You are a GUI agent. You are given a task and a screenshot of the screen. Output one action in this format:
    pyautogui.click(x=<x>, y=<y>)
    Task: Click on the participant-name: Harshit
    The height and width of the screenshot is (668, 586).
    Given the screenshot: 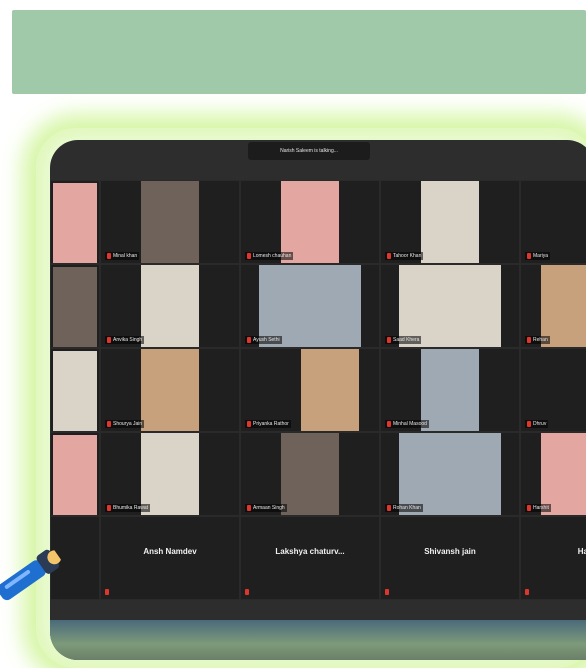 What is the action you would take?
    pyautogui.click(x=541, y=508)
    